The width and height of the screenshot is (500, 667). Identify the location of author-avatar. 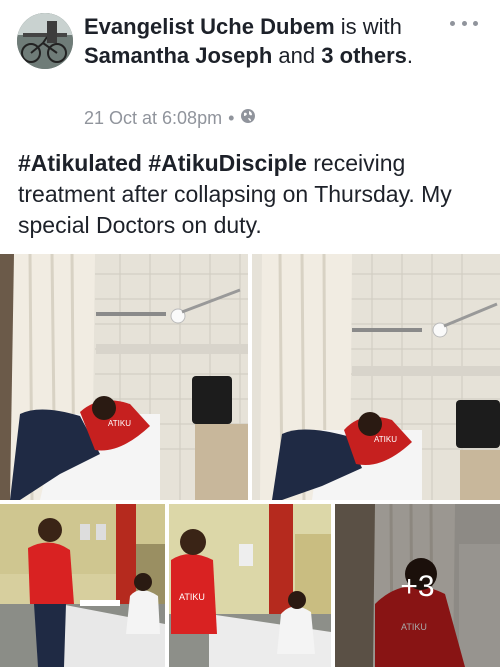
(45, 41).